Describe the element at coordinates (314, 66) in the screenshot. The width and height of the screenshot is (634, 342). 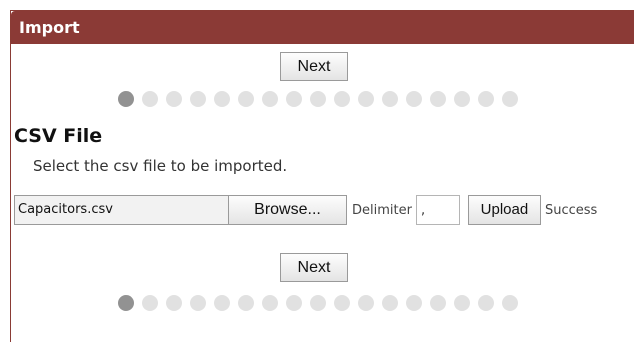
I see `next-button-top: Next` at that location.